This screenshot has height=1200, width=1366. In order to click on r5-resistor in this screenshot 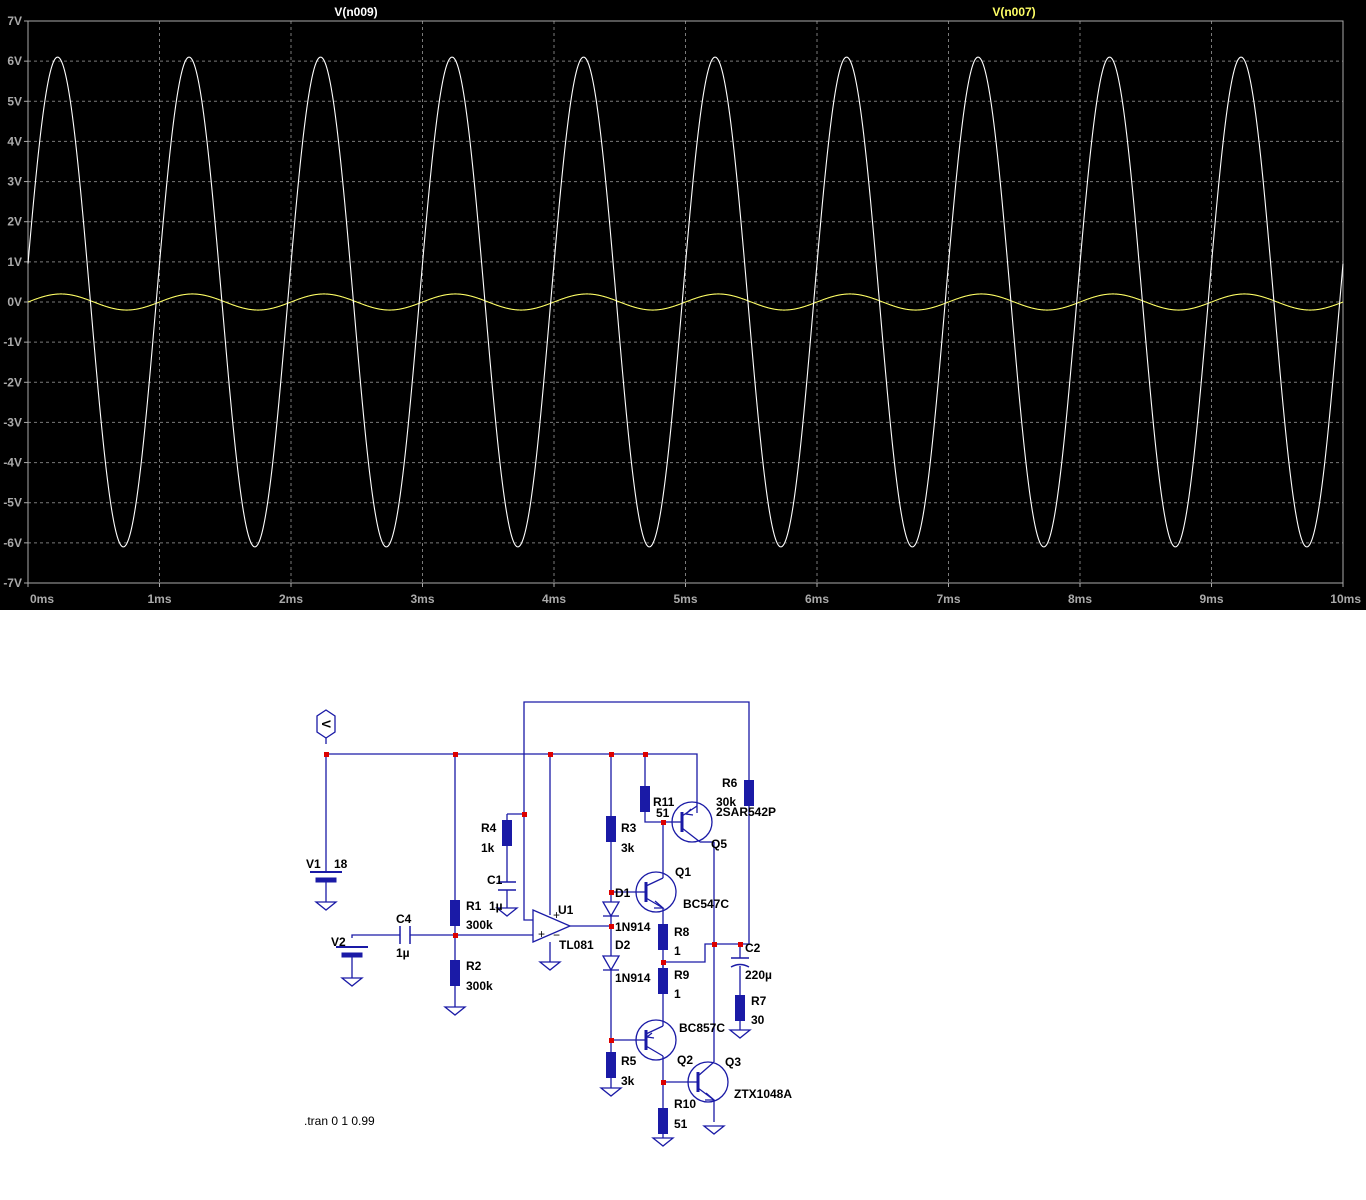, I will do `click(611, 1065)`.